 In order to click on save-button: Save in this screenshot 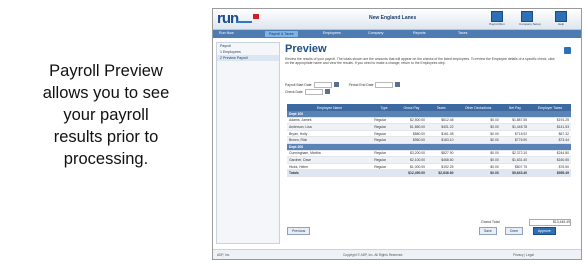, I will do `click(488, 231)`.